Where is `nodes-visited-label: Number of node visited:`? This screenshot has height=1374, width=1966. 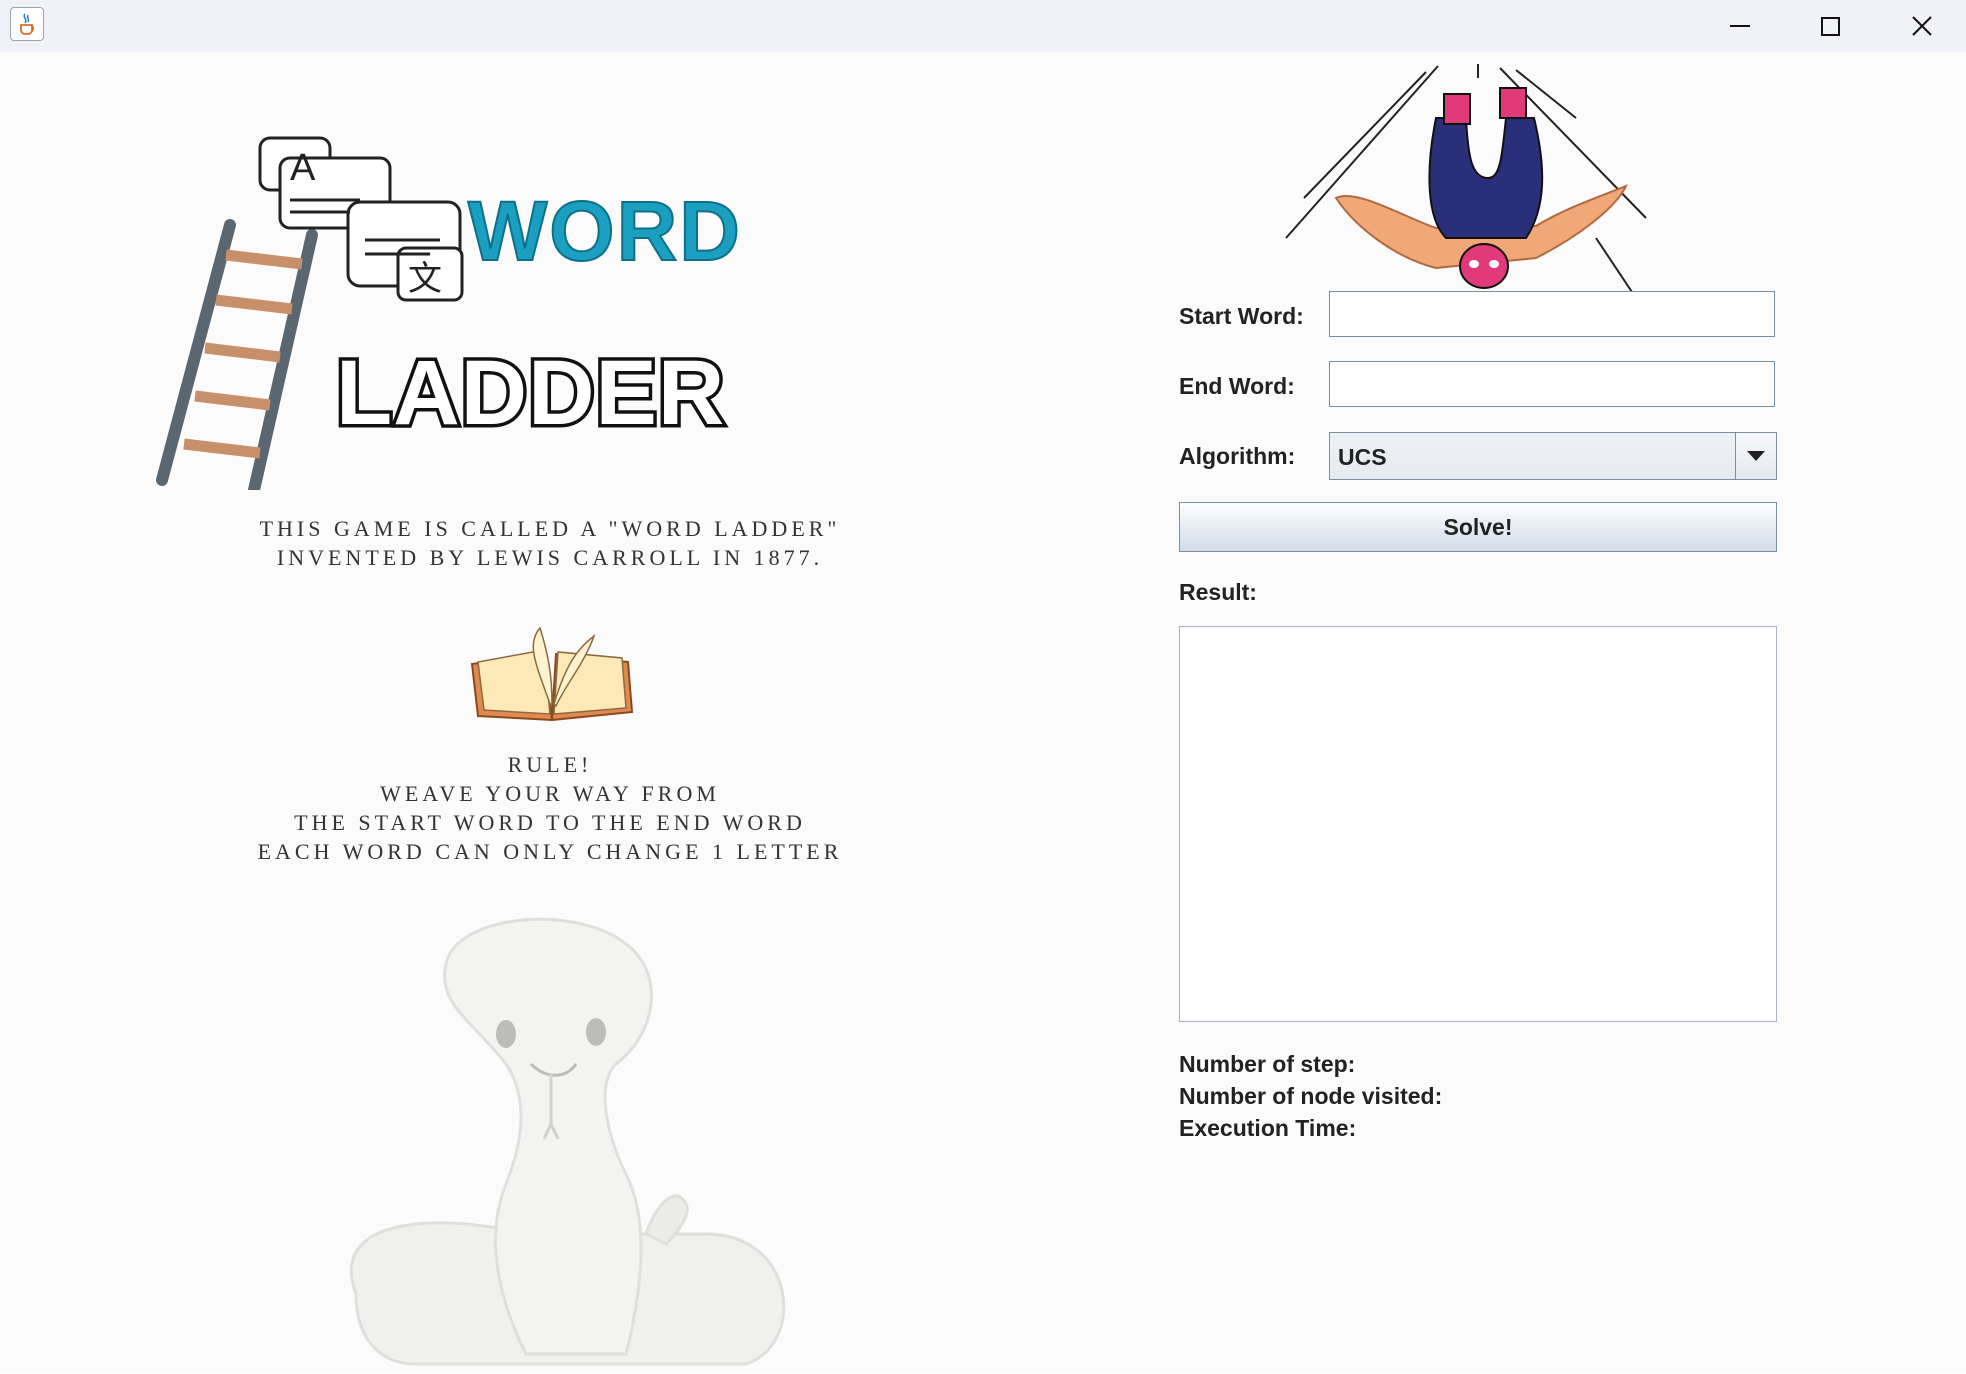 nodes-visited-label: Number of node visited: is located at coordinates (1311, 1096).